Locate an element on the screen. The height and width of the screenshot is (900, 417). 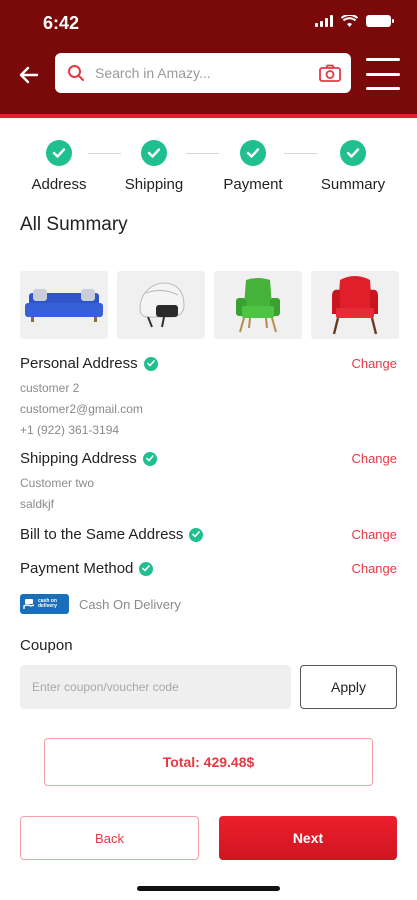
step-label: Summary is located at coordinates (353, 184).